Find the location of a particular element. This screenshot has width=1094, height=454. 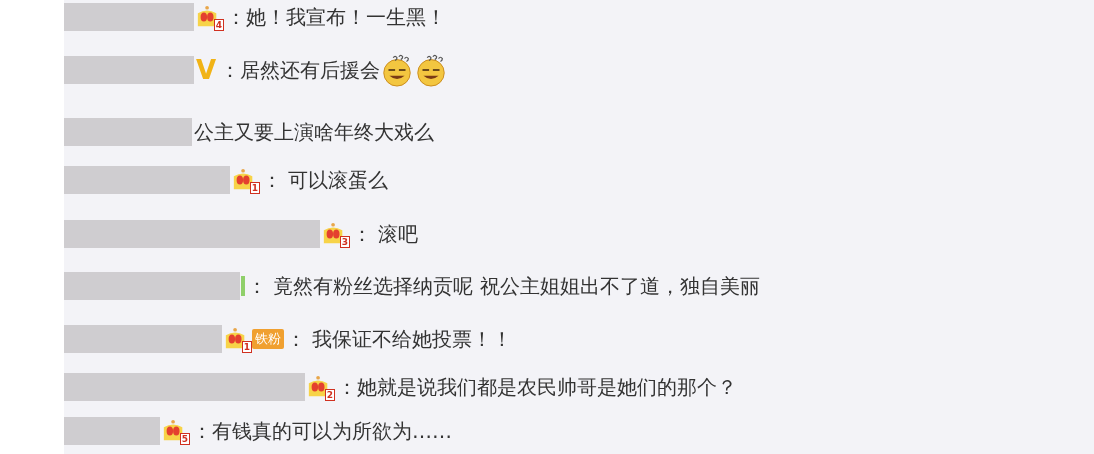

comment-text: ： 滚吧 is located at coordinates (385, 234).